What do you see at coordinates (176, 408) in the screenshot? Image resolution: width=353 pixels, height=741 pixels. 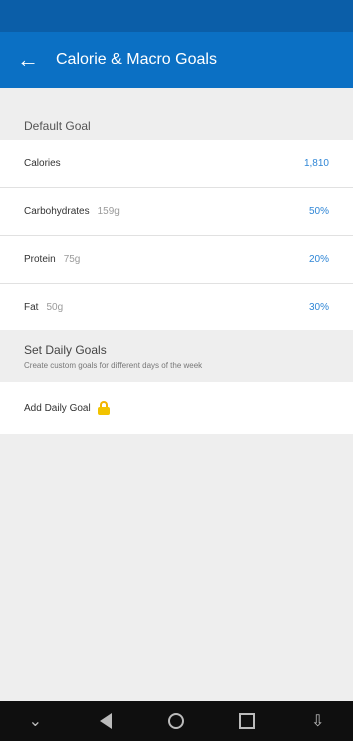 I see `add-daily-goal-row: Add Daily Goal` at bounding box center [176, 408].